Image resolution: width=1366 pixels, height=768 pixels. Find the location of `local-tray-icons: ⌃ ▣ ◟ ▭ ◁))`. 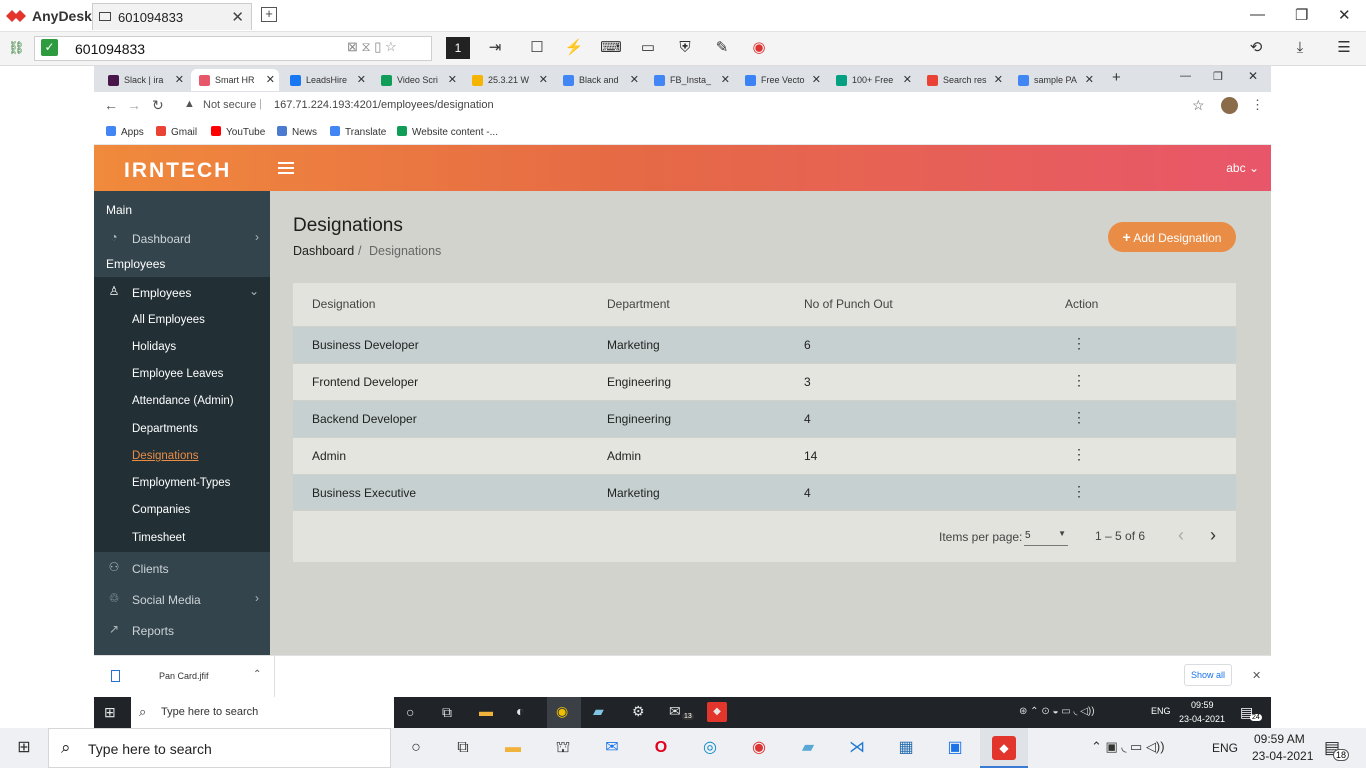

local-tray-icons: ⌃ ▣ ◟ ▭ ◁)) is located at coordinates (1128, 747).